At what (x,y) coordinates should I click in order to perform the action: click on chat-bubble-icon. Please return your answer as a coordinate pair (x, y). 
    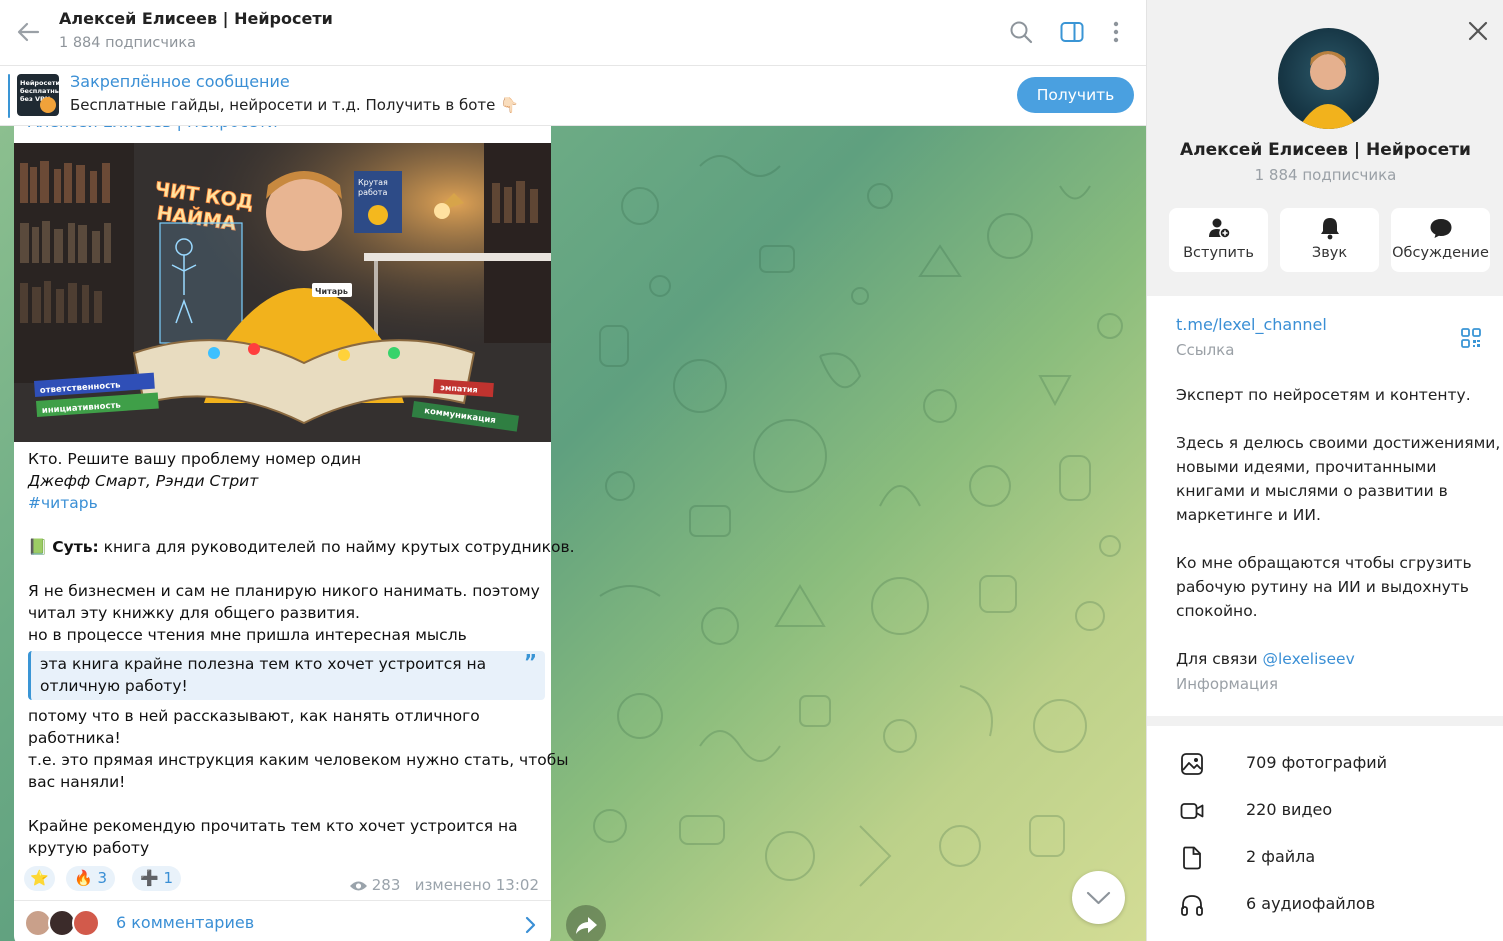
    Looking at the image, I should click on (1441, 228).